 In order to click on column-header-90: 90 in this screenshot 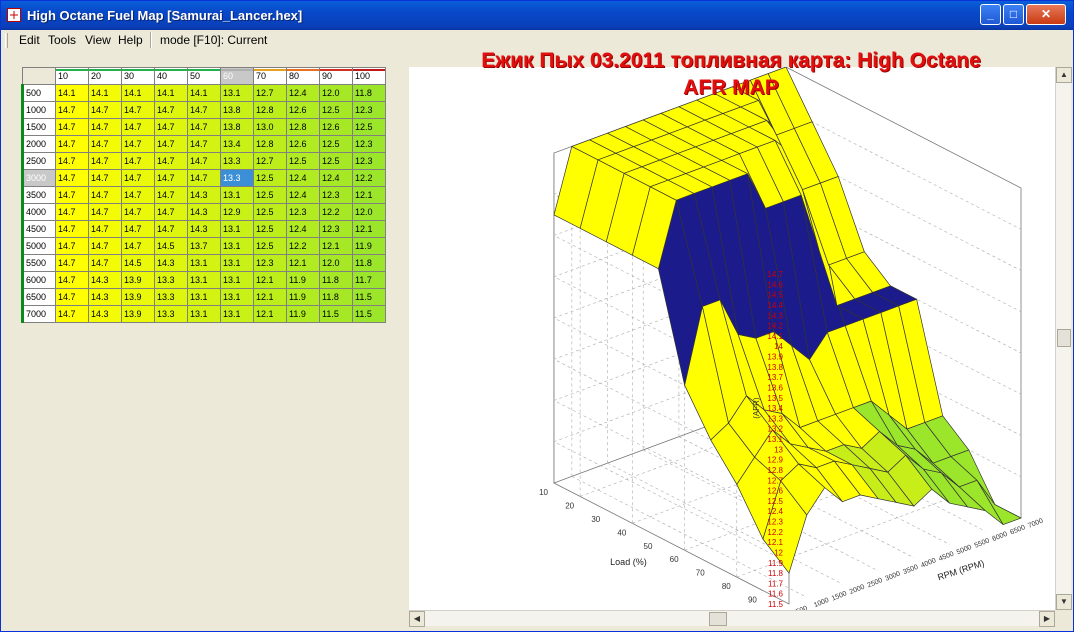, I will do `click(336, 76)`.